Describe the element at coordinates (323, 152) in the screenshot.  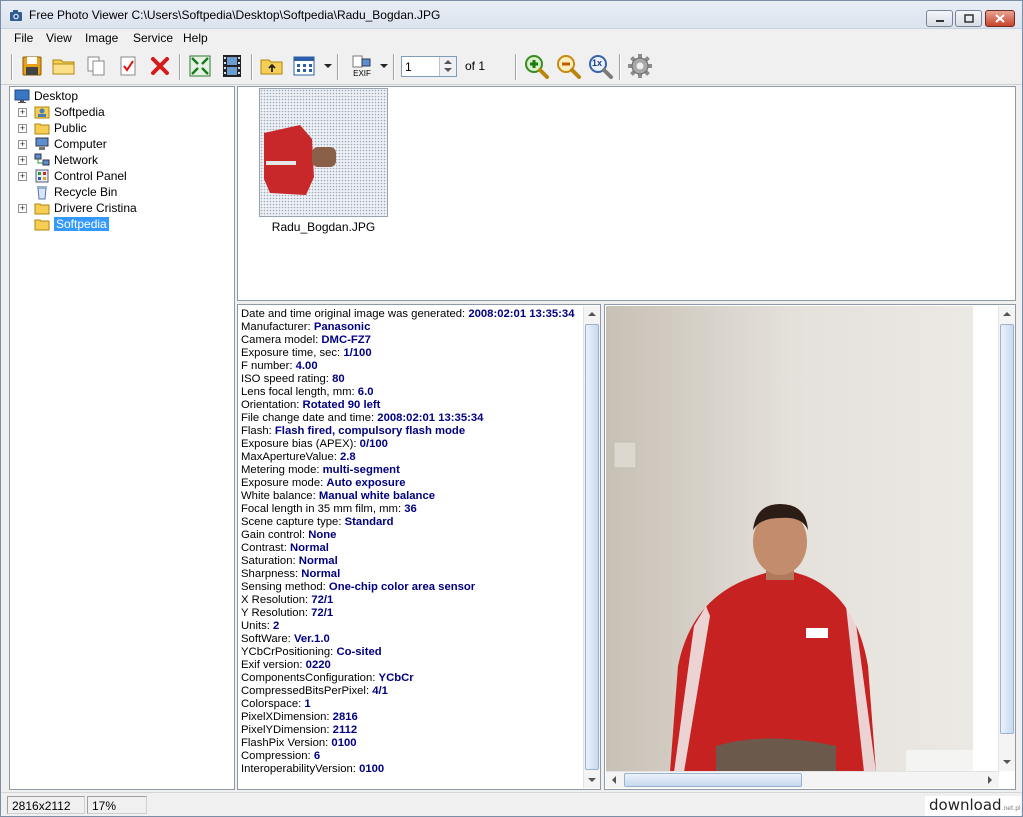
I see `thumbnail-item` at that location.